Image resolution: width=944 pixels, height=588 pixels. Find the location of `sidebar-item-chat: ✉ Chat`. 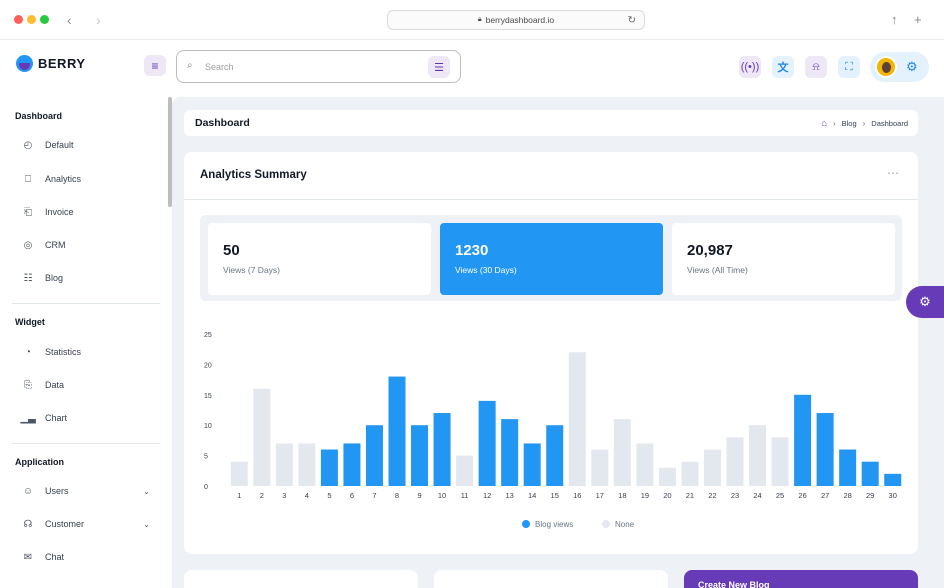

sidebar-item-chat: ✉ Chat is located at coordinates (91, 557).